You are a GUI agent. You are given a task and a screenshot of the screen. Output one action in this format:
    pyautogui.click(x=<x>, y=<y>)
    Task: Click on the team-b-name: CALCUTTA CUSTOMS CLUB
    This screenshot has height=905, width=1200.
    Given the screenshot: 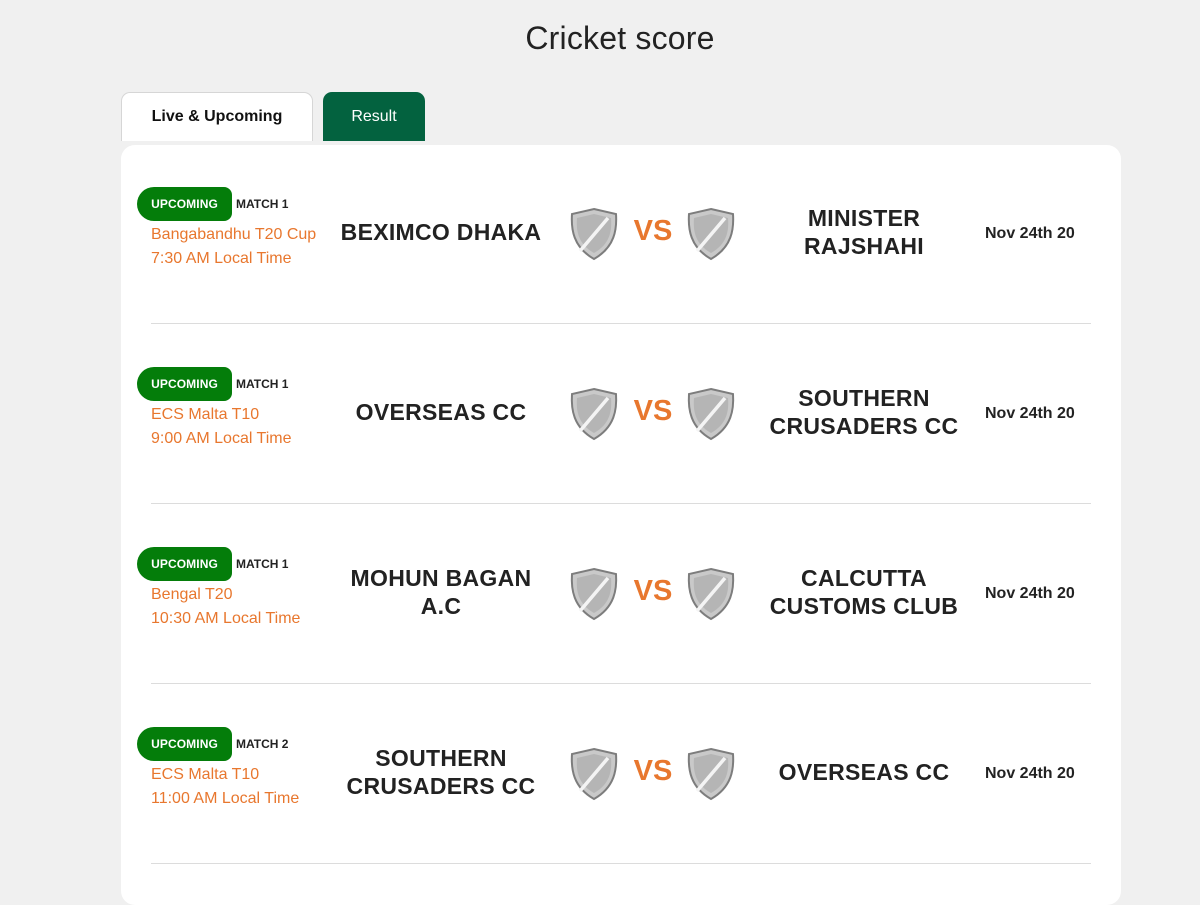 What is the action you would take?
    pyautogui.click(x=864, y=592)
    